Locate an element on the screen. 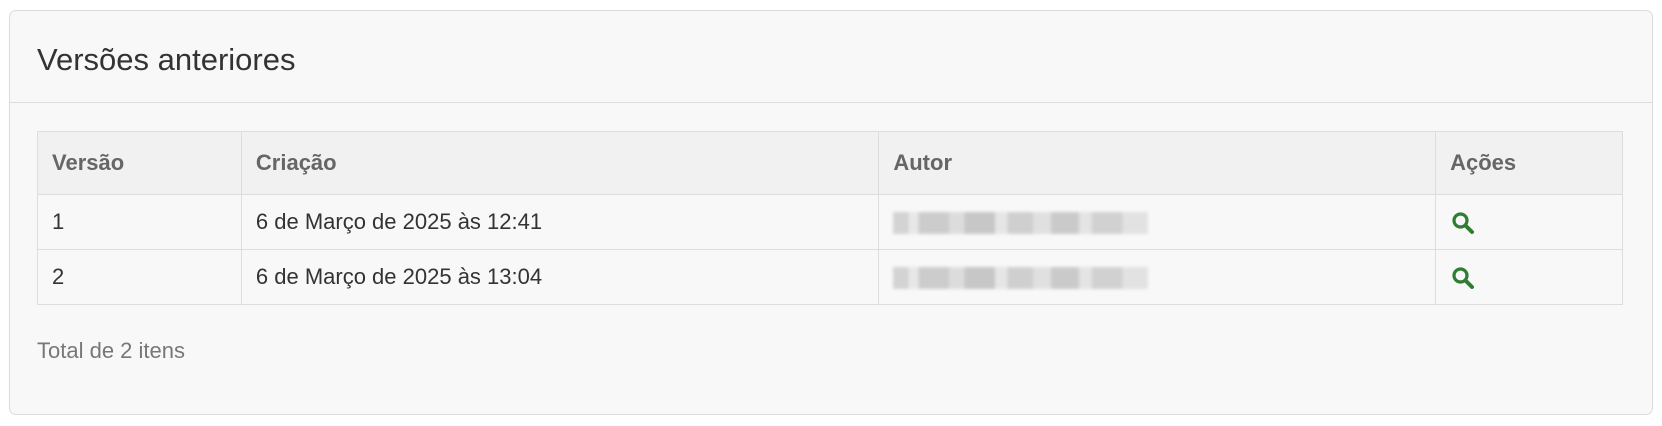 Image resolution: width=1662 pixels, height=426 pixels. column-header-version: Versão is located at coordinates (139, 163).